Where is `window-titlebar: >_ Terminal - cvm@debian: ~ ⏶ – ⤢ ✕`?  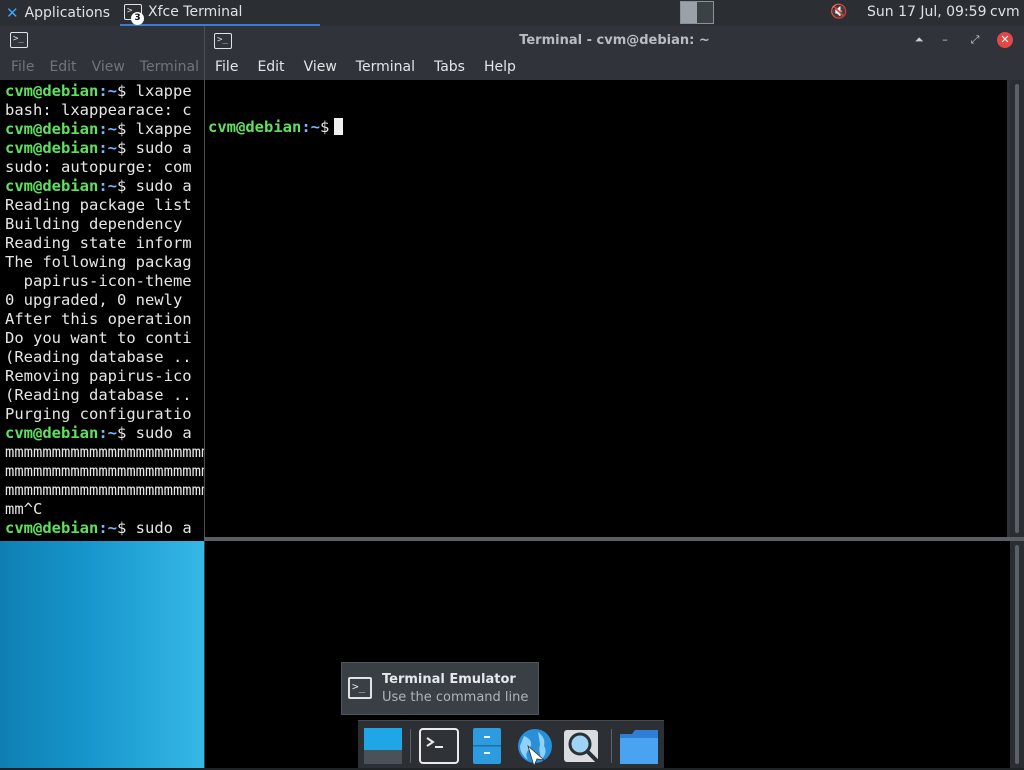 window-titlebar: >_ Terminal - cvm@debian: ~ ⏶ – ⤢ ✕ is located at coordinates (614, 40).